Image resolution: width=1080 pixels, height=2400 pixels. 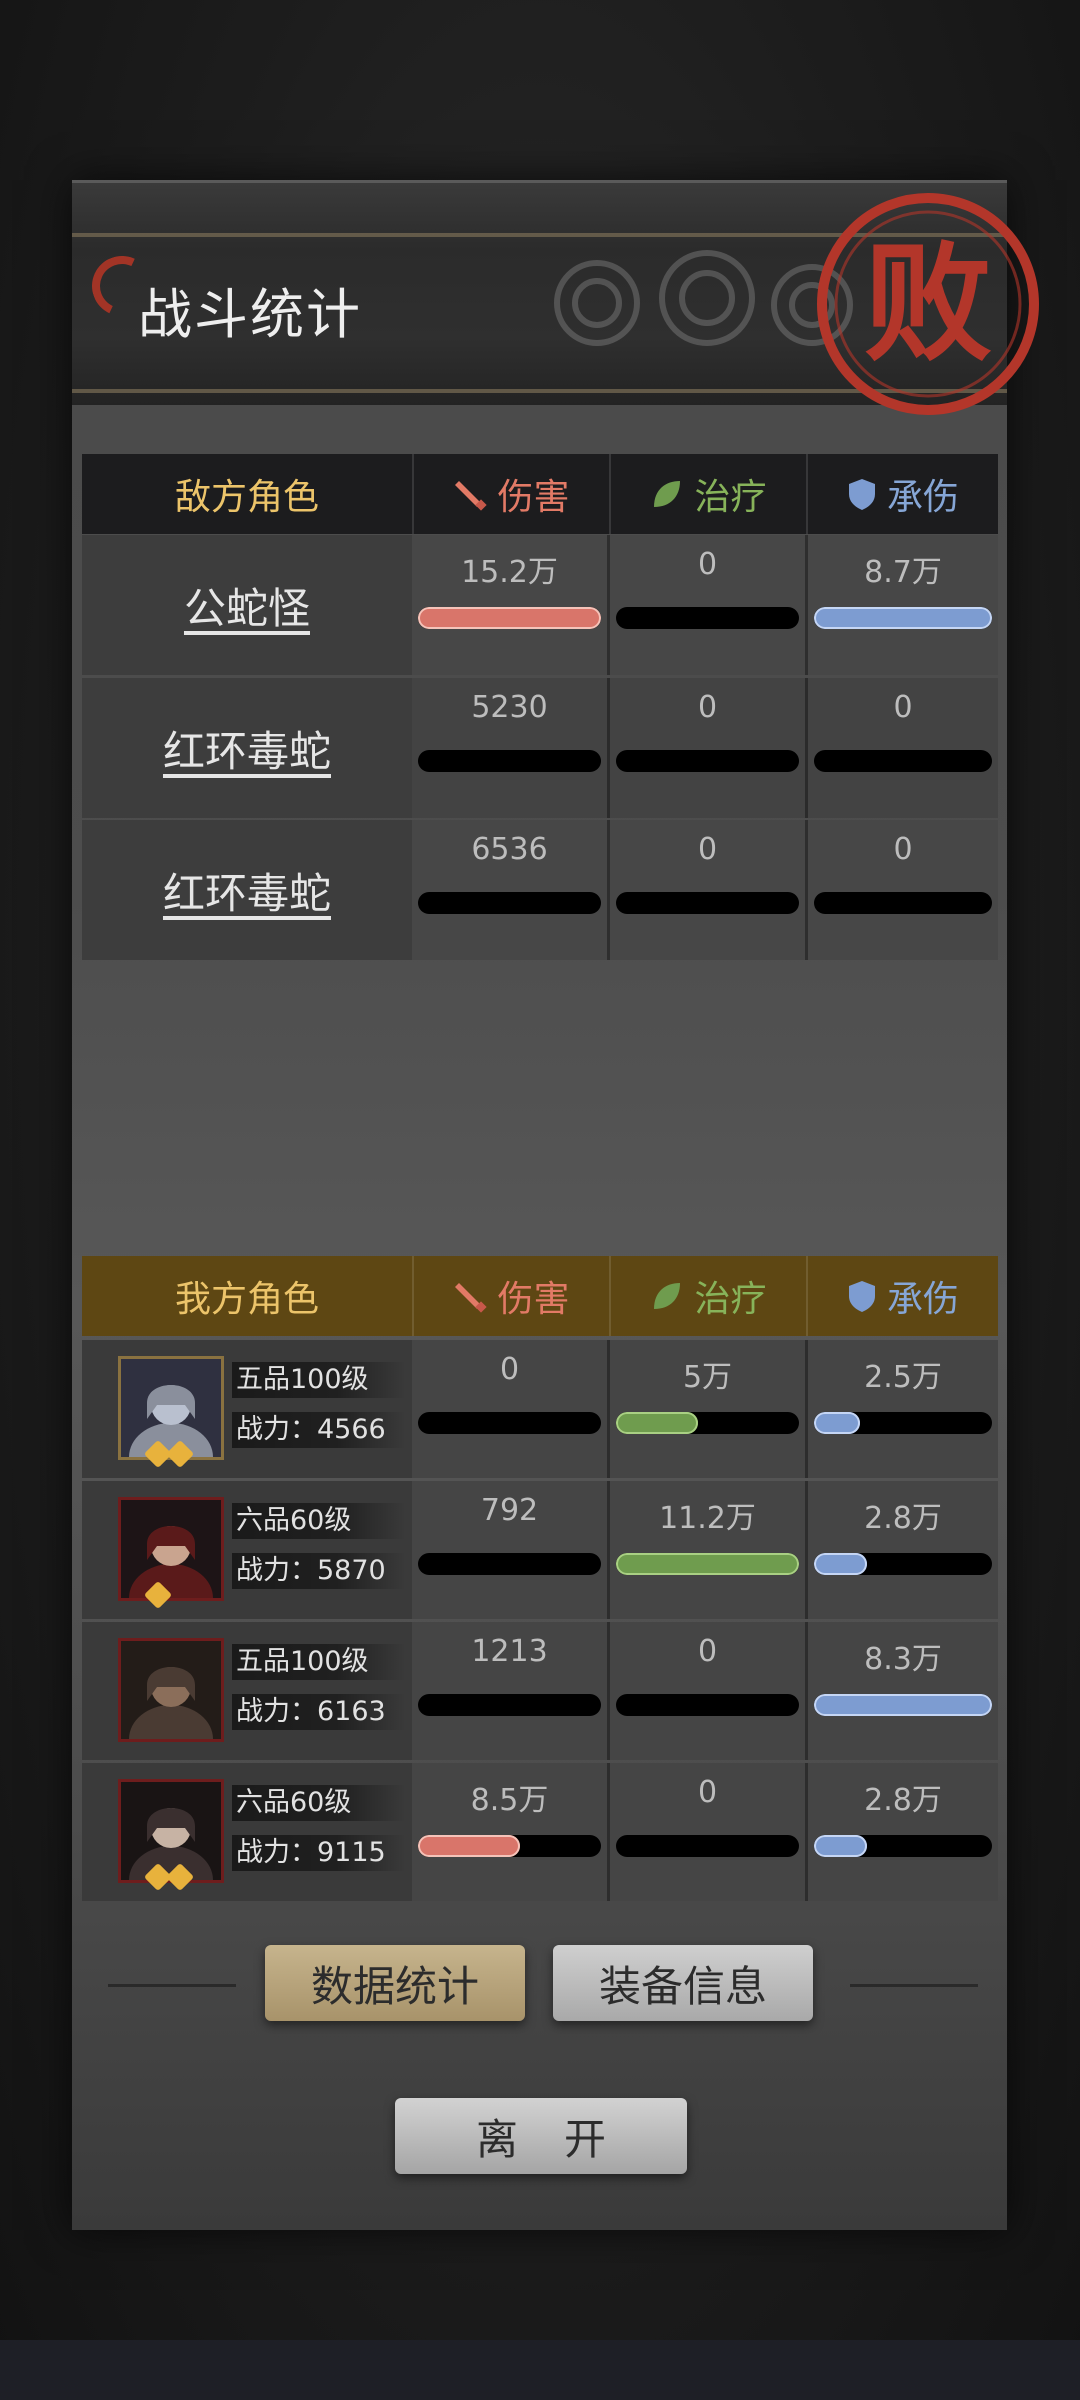 What do you see at coordinates (248, 494) in the screenshot?
I see `enemy-header-label: 敌方角色` at bounding box center [248, 494].